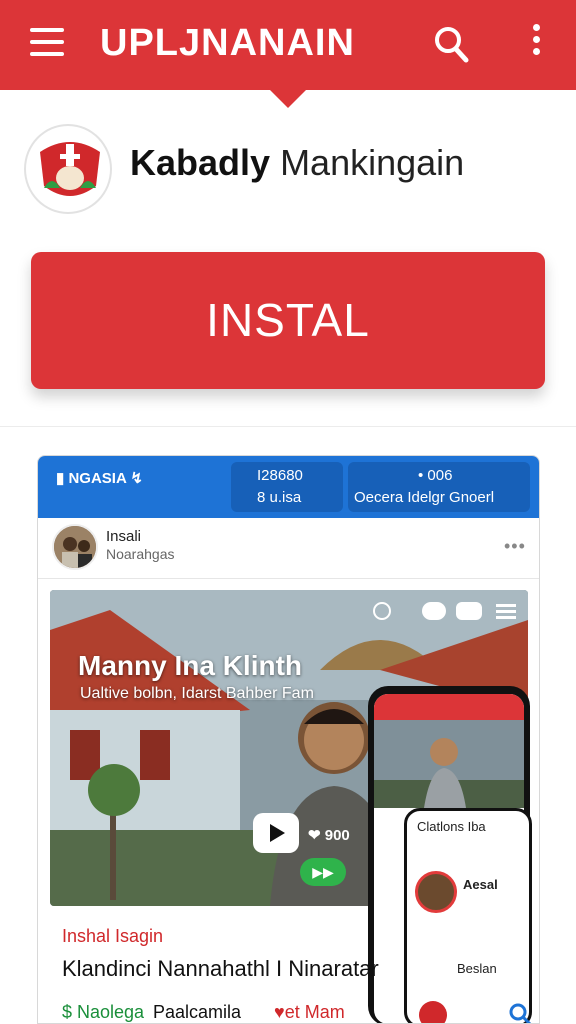 This screenshot has height=1024, width=576. Describe the element at coordinates (48, 43) in the screenshot. I see `hamburger-menu-icon` at that location.